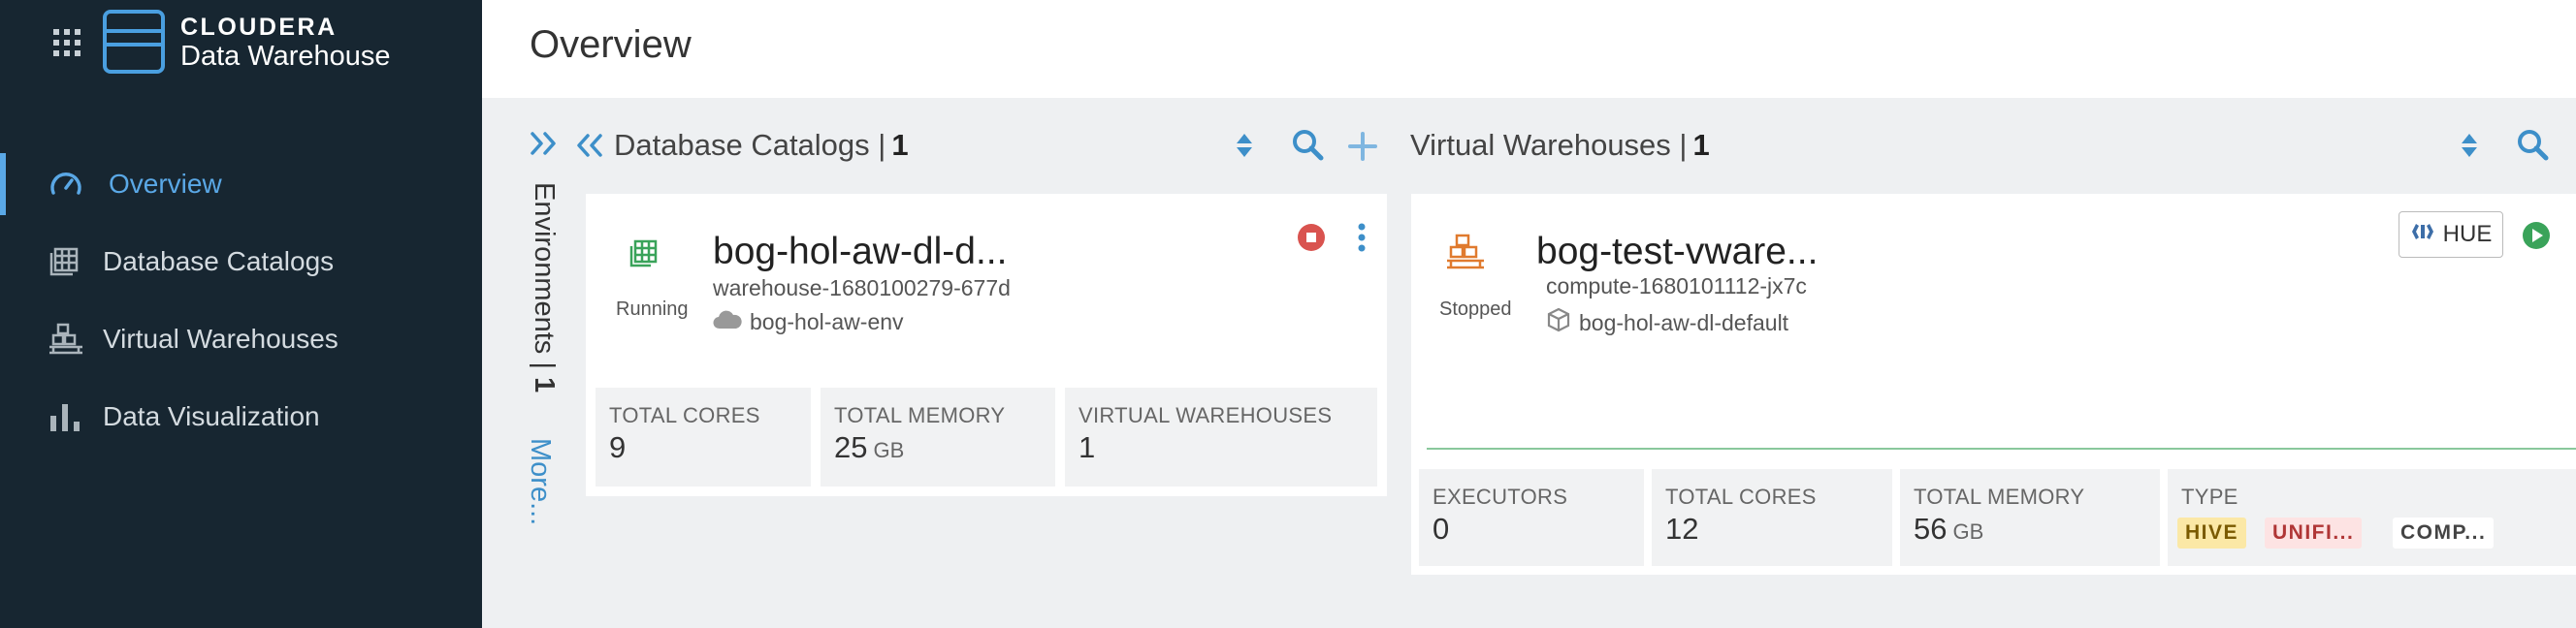 Image resolution: width=2576 pixels, height=628 pixels. Describe the element at coordinates (2536, 238) in the screenshot. I see `start-button-icon` at that location.